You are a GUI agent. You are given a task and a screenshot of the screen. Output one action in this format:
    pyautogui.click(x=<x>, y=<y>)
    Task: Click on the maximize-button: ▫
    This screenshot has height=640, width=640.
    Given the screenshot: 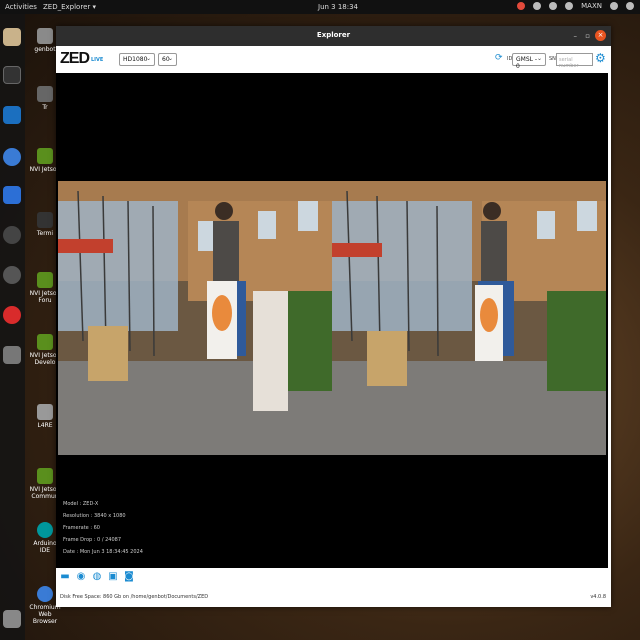 What is the action you would take?
    pyautogui.click(x=587, y=36)
    